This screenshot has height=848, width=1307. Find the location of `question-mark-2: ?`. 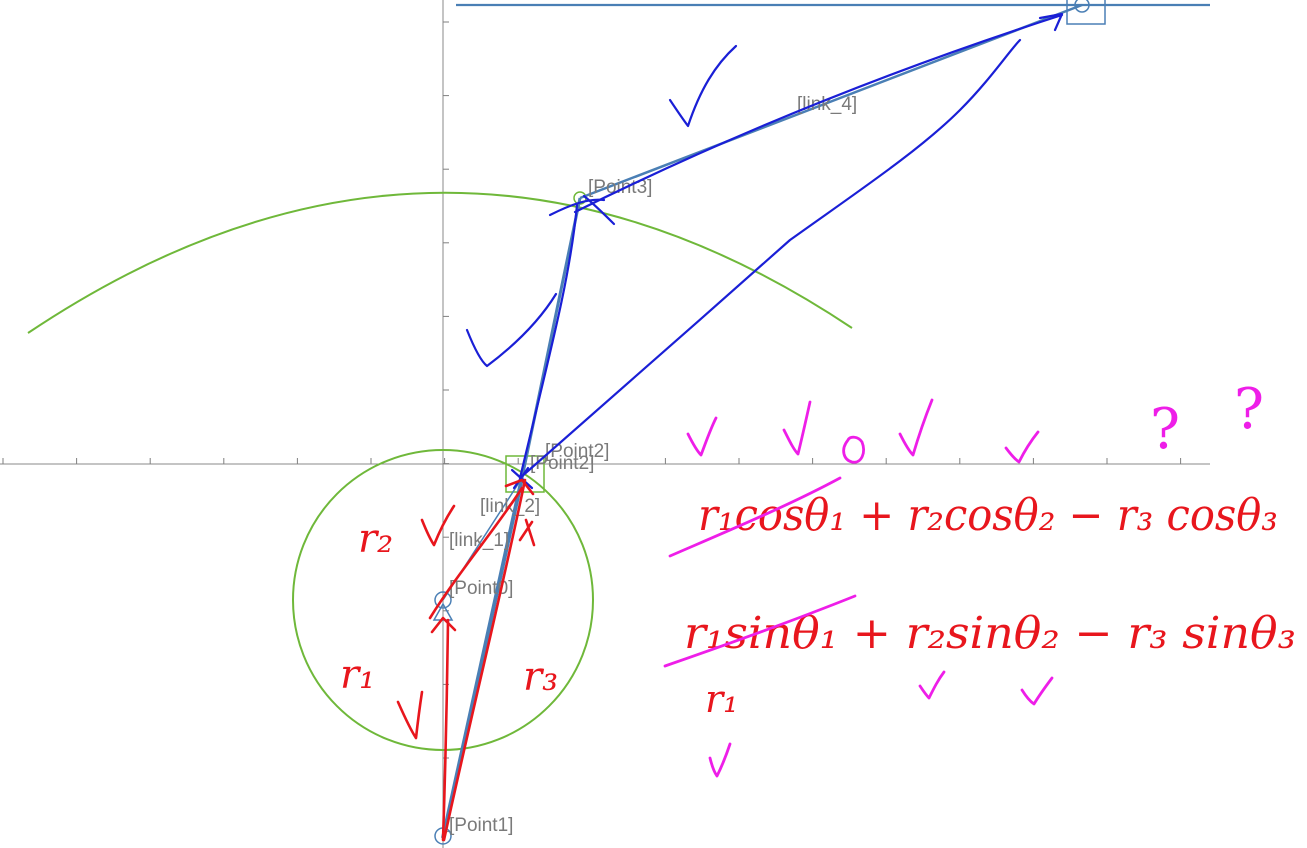

question-mark-2: ? is located at coordinates (1249, 409).